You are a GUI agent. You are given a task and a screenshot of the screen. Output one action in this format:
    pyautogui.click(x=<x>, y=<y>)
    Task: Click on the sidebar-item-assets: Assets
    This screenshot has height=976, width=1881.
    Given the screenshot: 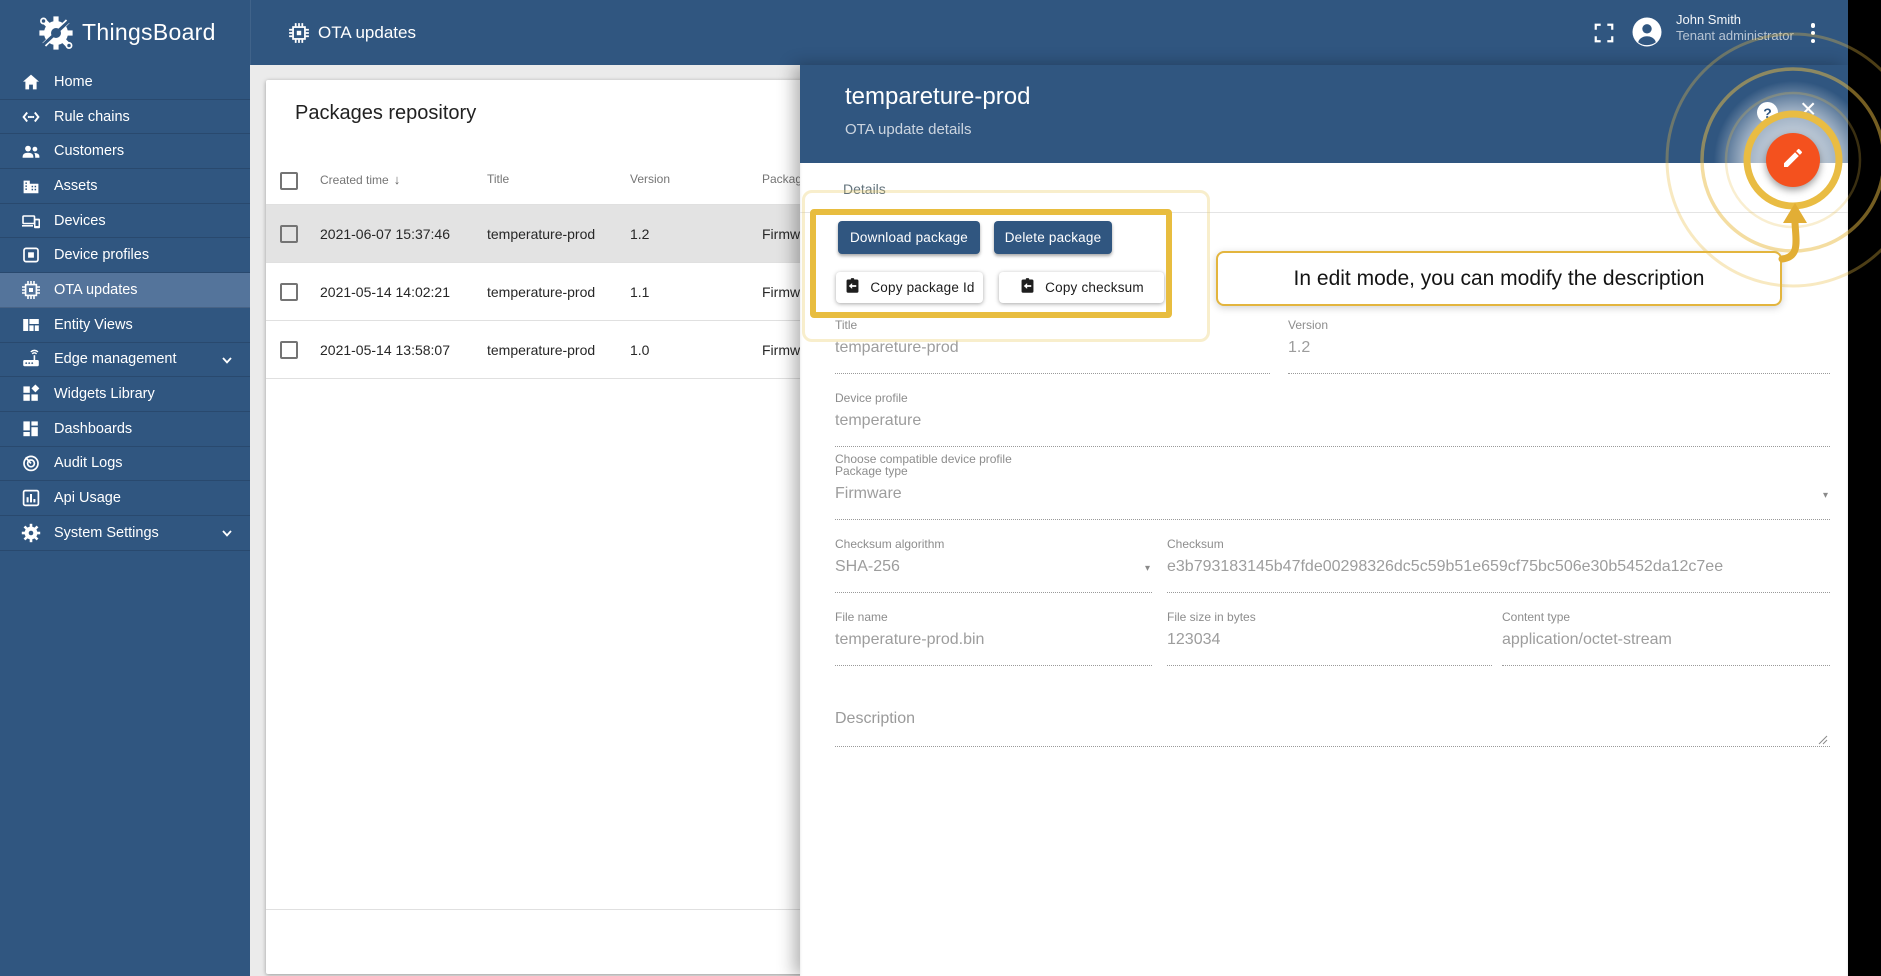 What is the action you would take?
    pyautogui.click(x=125, y=186)
    